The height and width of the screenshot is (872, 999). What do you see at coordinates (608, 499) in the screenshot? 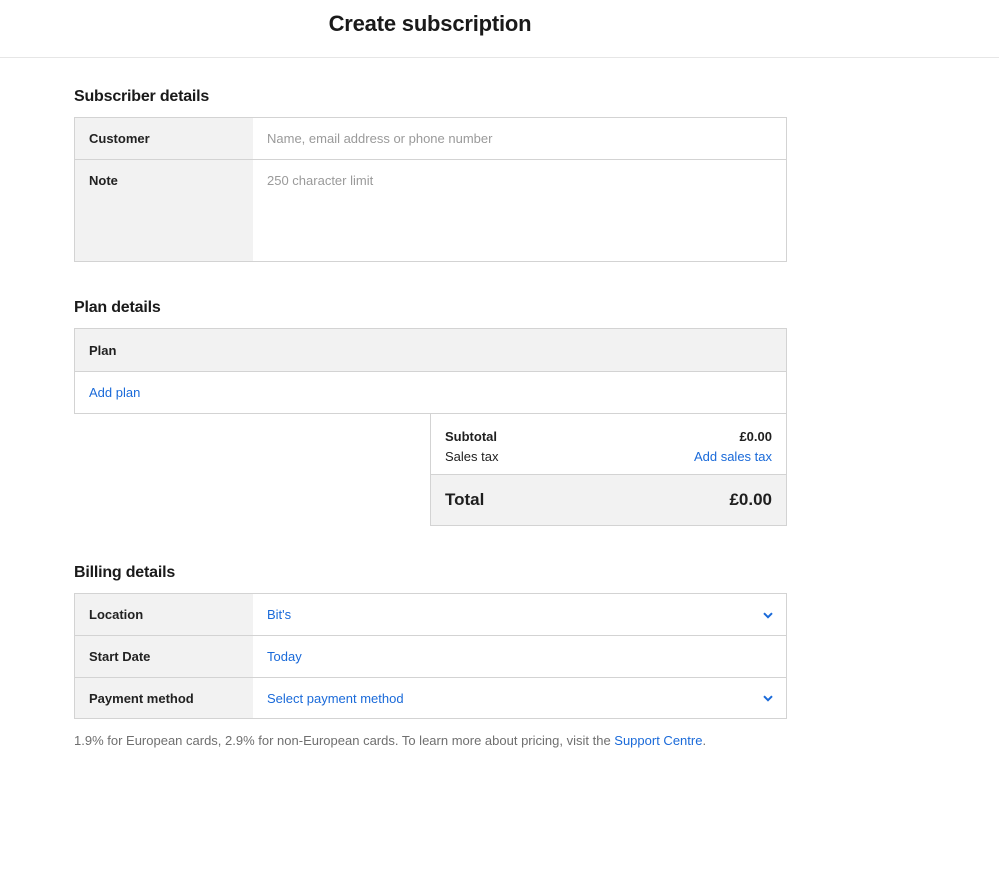
I see `total-row: Total £0.00` at bounding box center [608, 499].